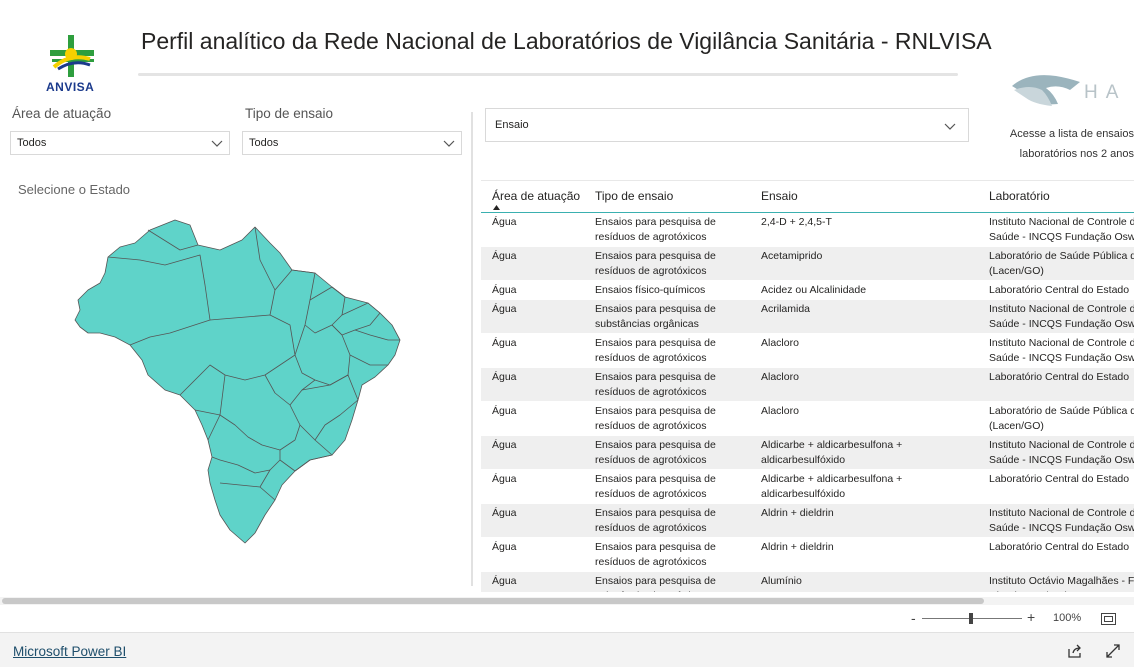 The height and width of the screenshot is (667, 1134). I want to click on cell-line: Ensaios físico-químicos, so click(650, 289).